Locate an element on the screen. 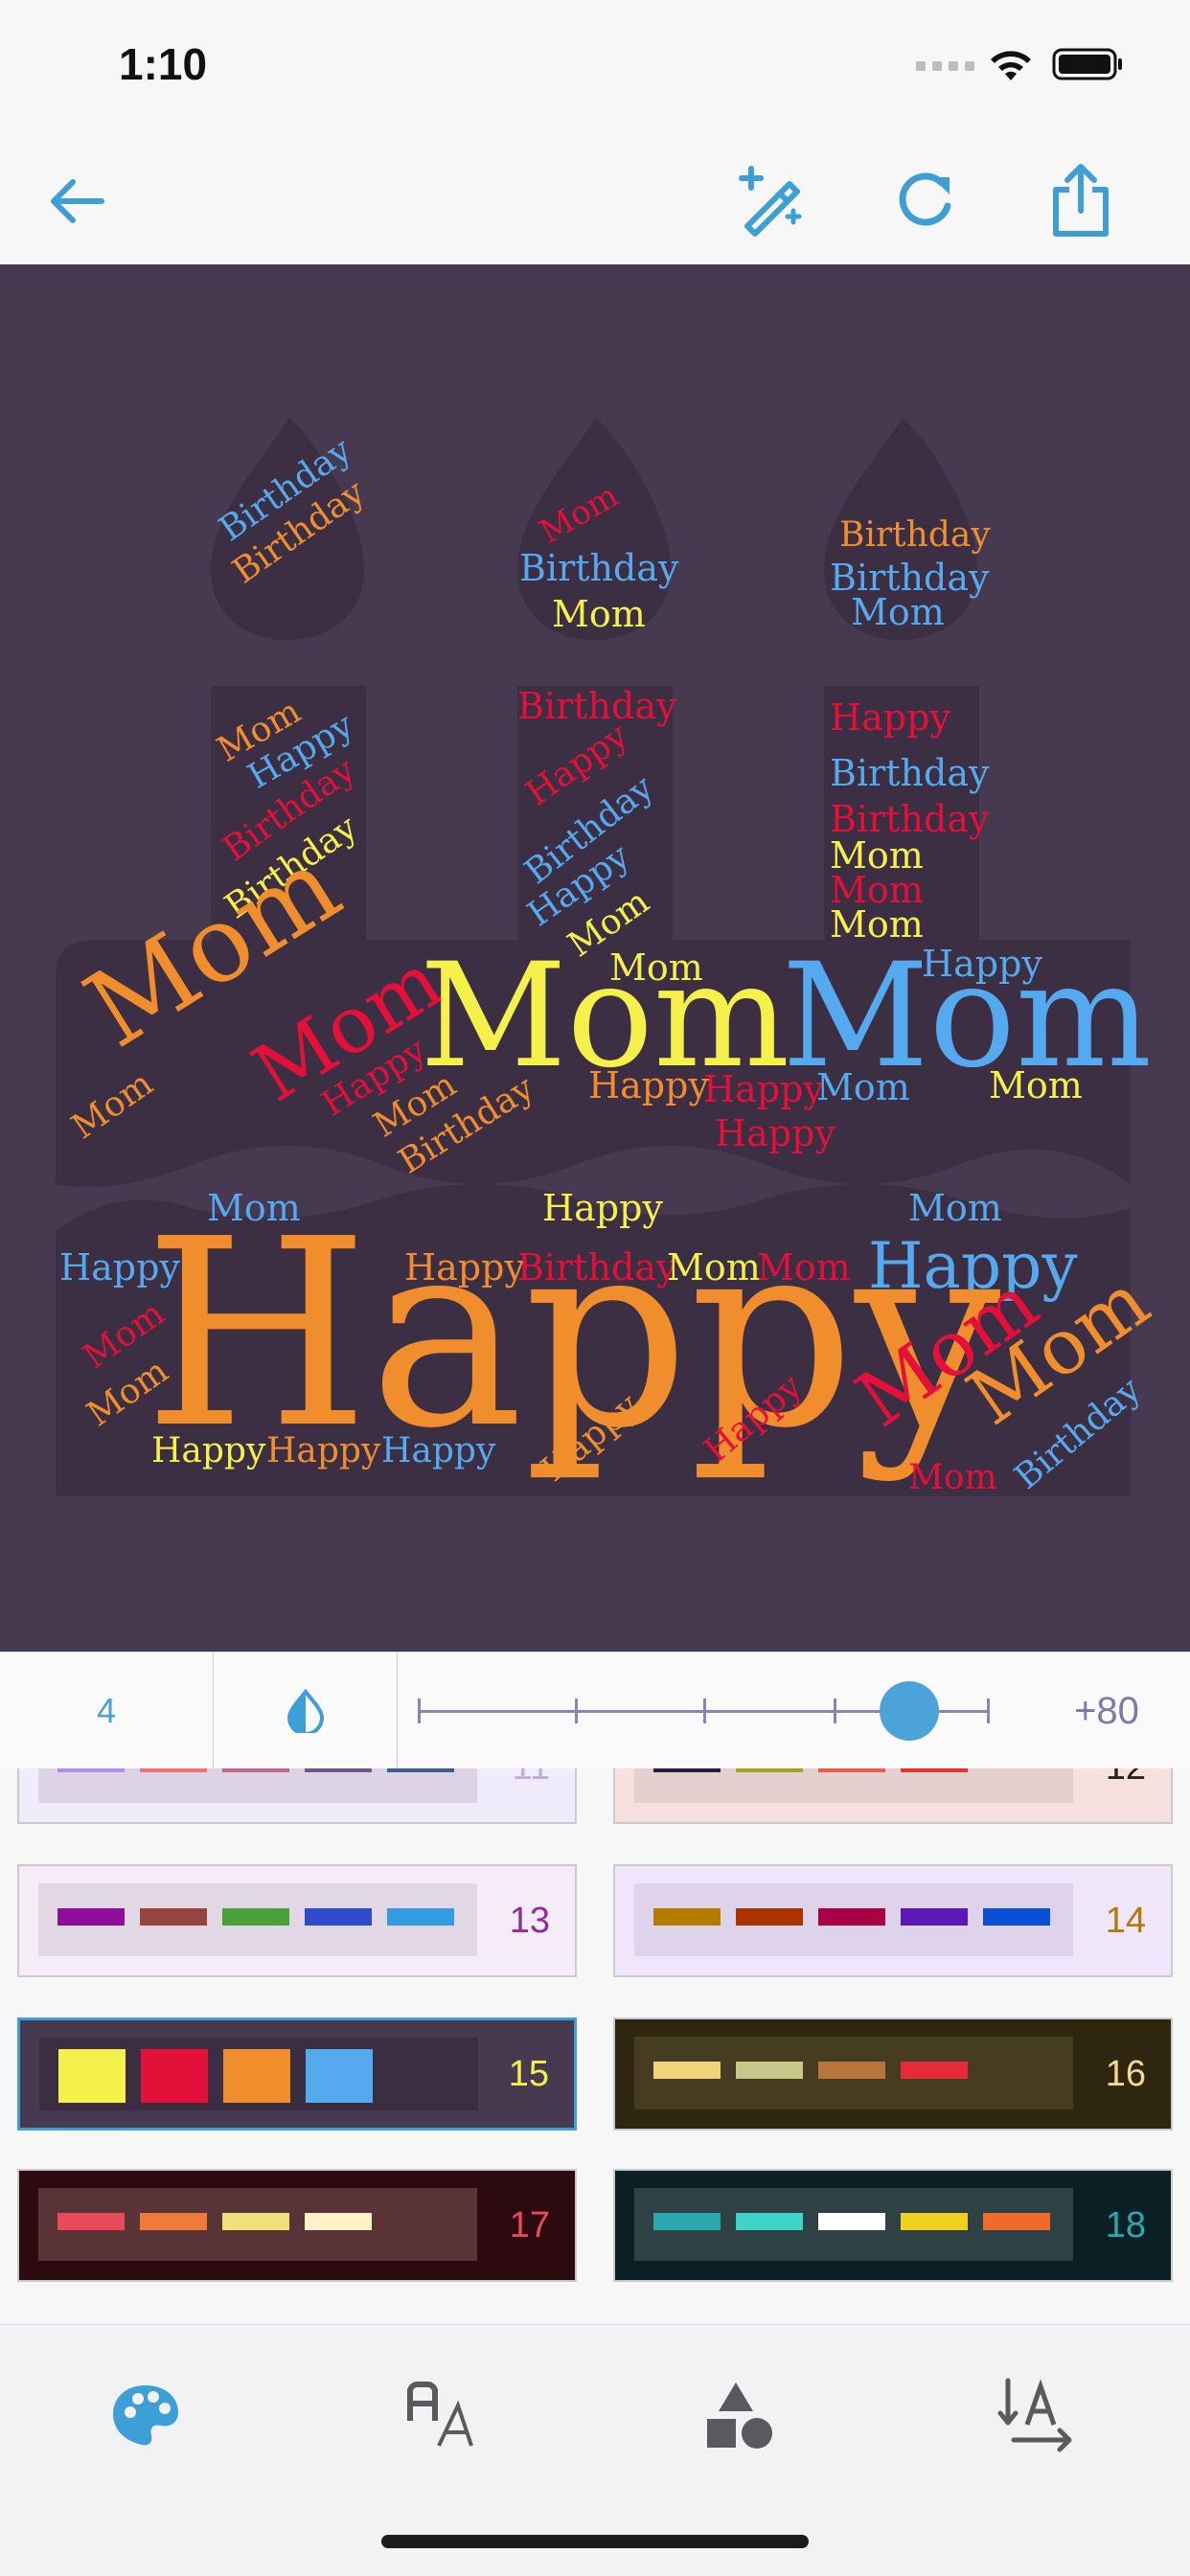 The height and width of the screenshot is (2576, 1190). status-bar: 1:10 is located at coordinates (595, 67).